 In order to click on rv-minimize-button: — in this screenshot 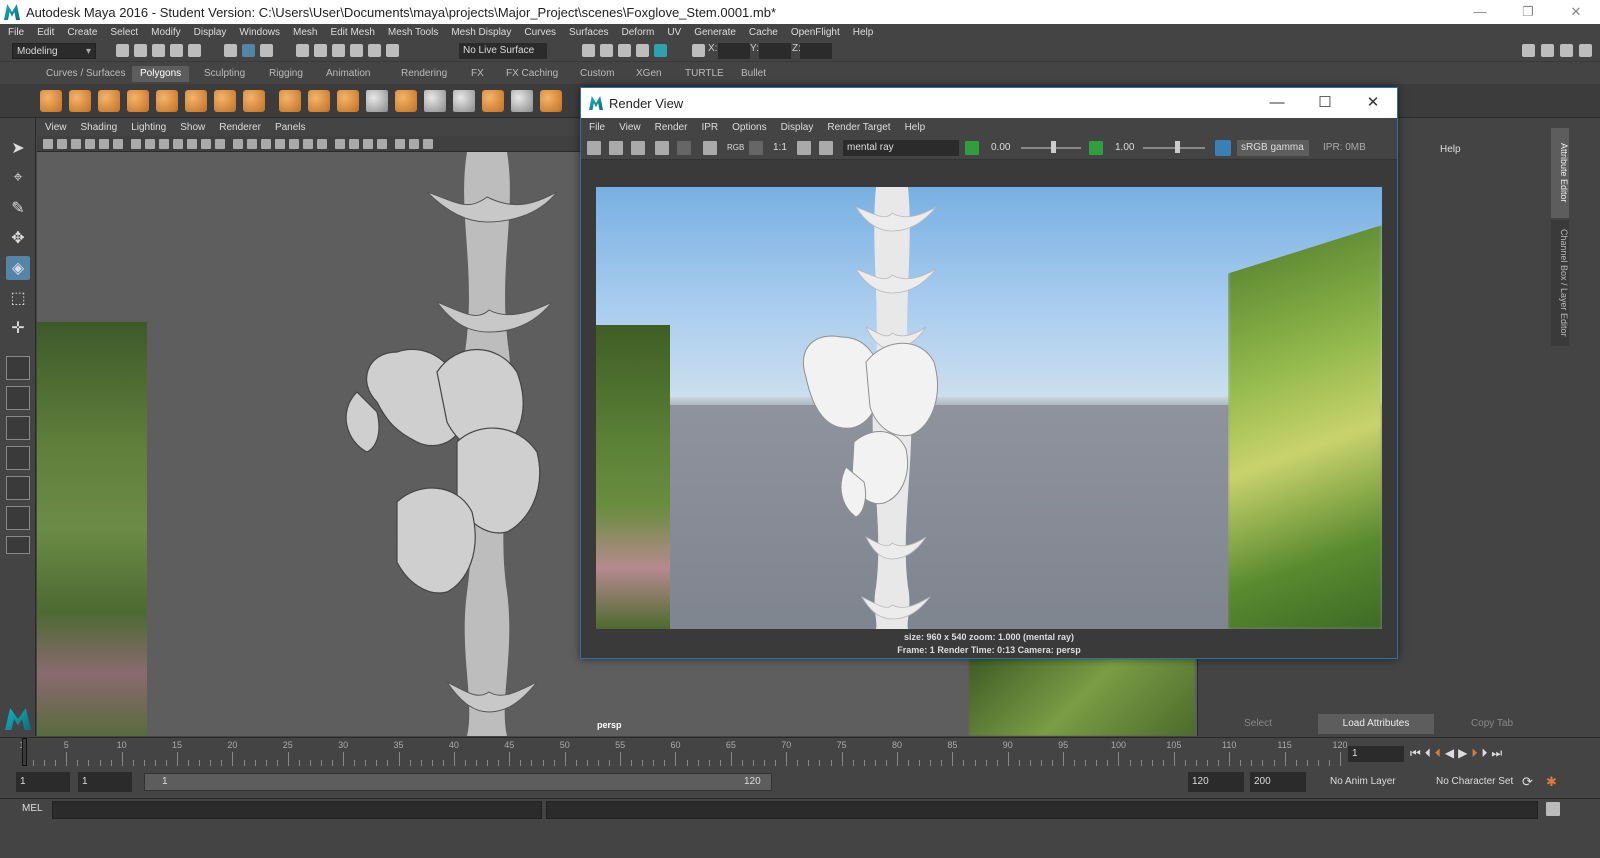, I will do `click(1277, 103)`.